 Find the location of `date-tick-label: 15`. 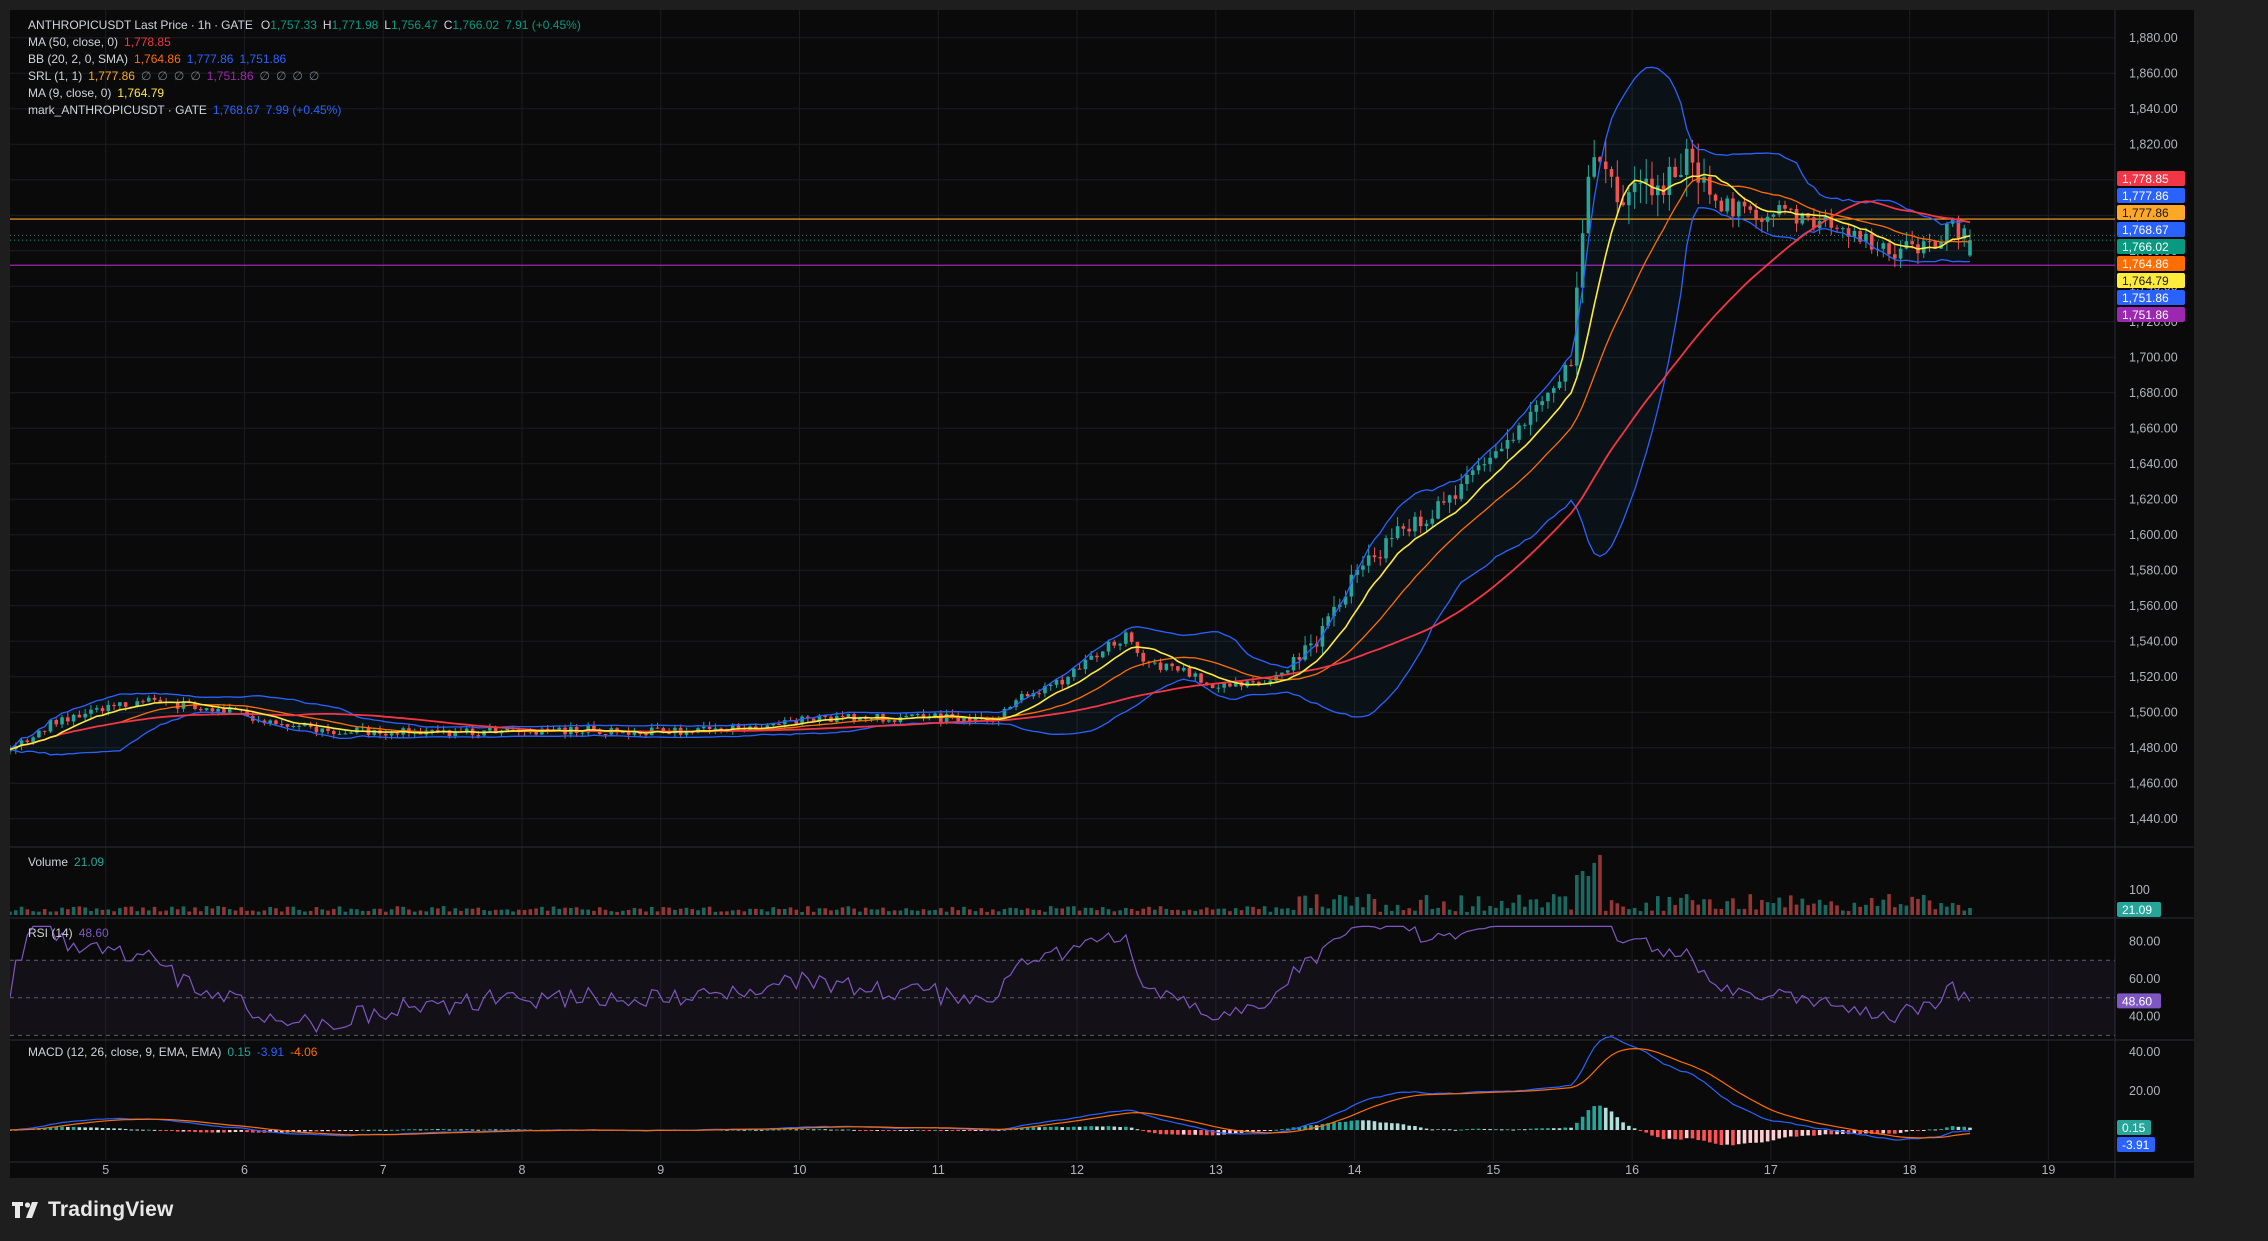

date-tick-label: 15 is located at coordinates (1493, 1170).